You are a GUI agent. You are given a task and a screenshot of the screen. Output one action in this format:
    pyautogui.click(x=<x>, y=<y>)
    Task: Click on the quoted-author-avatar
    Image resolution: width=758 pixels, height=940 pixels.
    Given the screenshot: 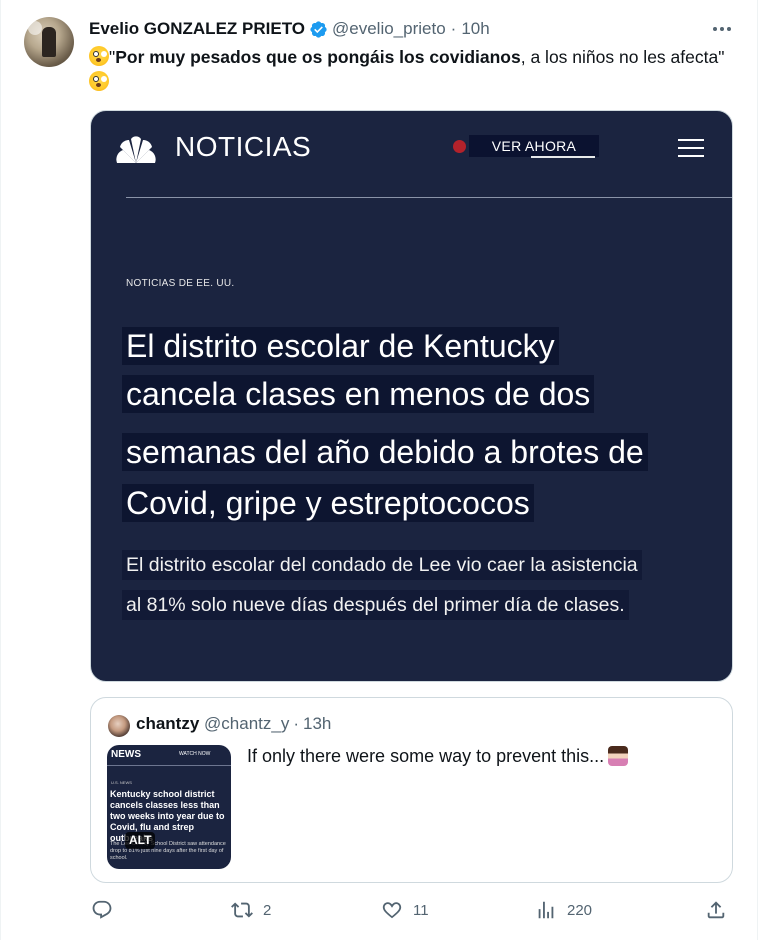 What is the action you would take?
    pyautogui.click(x=119, y=726)
    